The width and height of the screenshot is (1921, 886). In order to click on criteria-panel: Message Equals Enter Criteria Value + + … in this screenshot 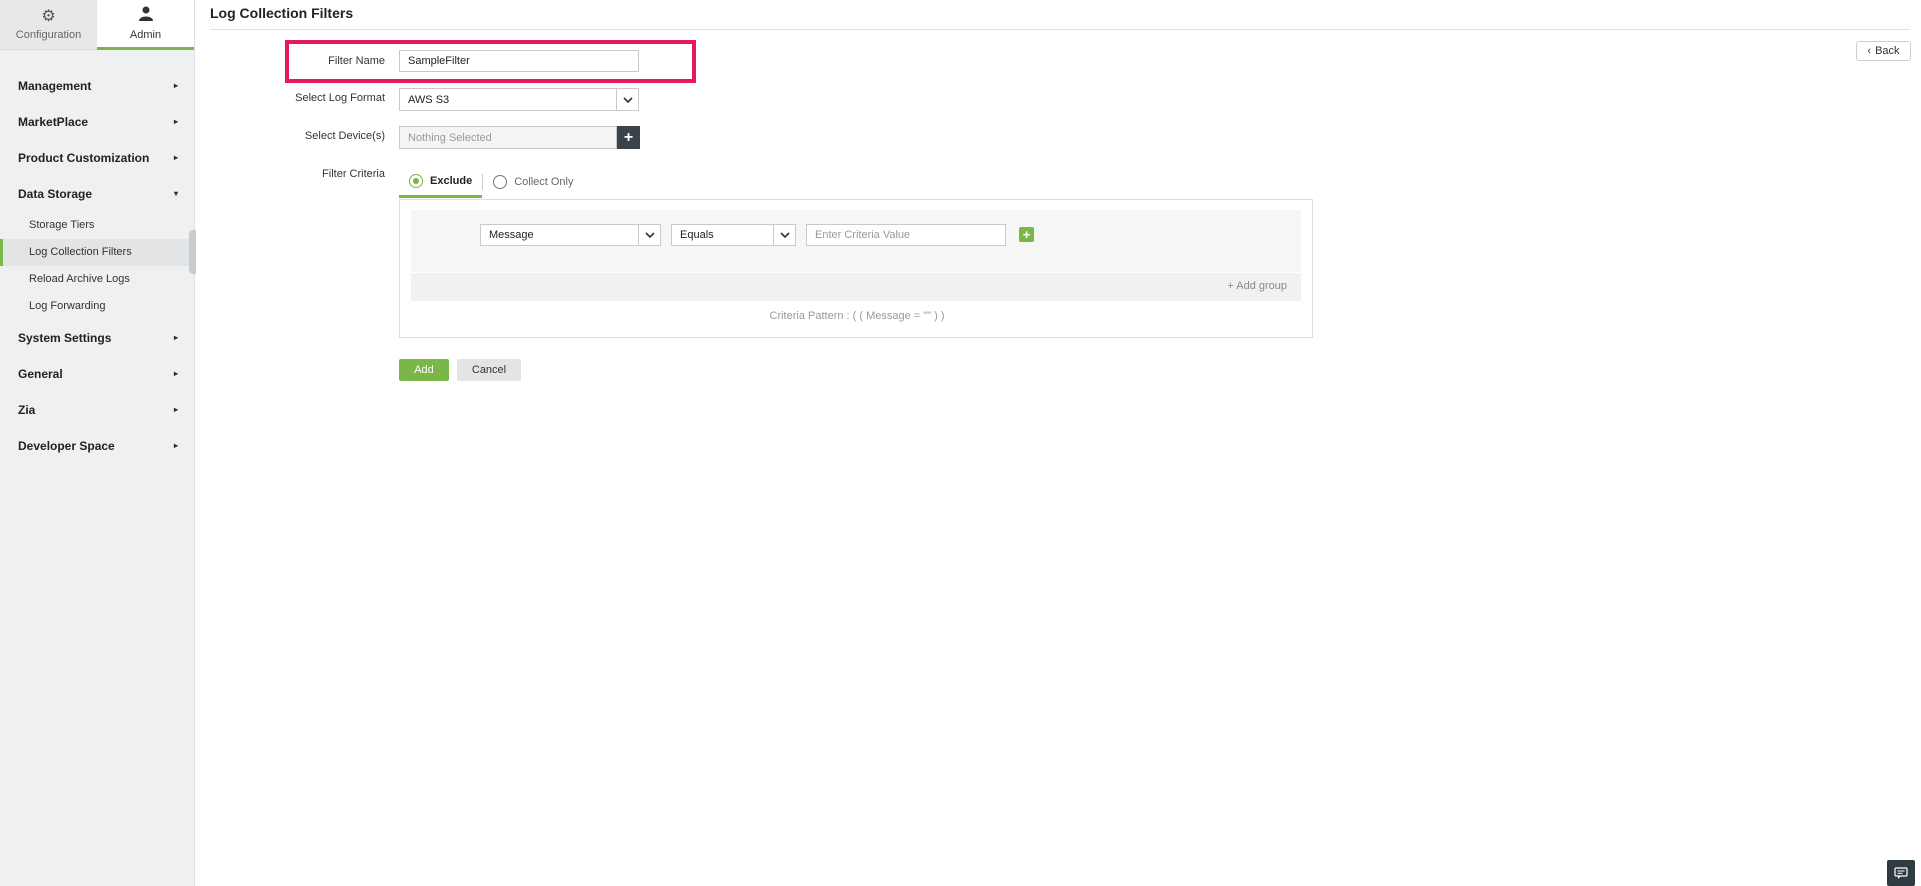, I will do `click(856, 268)`.